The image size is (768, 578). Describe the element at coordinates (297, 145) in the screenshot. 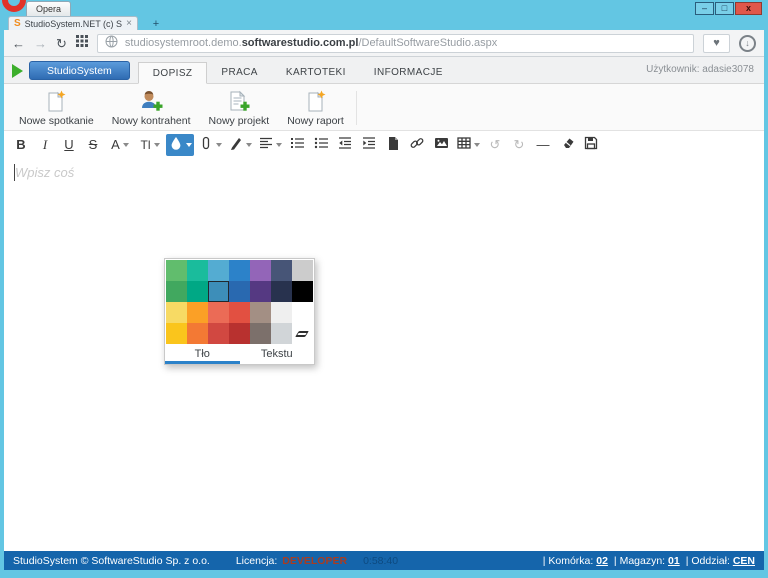

I see `ordered-list-button` at that location.